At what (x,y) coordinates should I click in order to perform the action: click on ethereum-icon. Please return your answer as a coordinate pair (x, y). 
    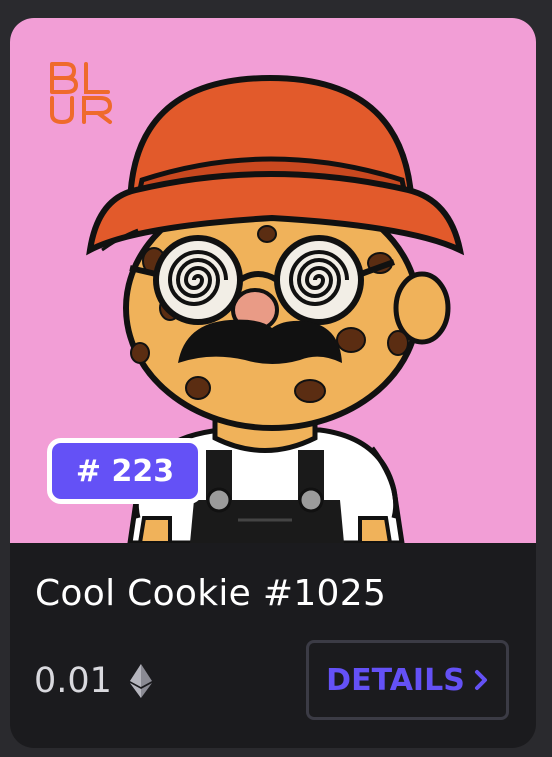
    Looking at the image, I should click on (140, 681).